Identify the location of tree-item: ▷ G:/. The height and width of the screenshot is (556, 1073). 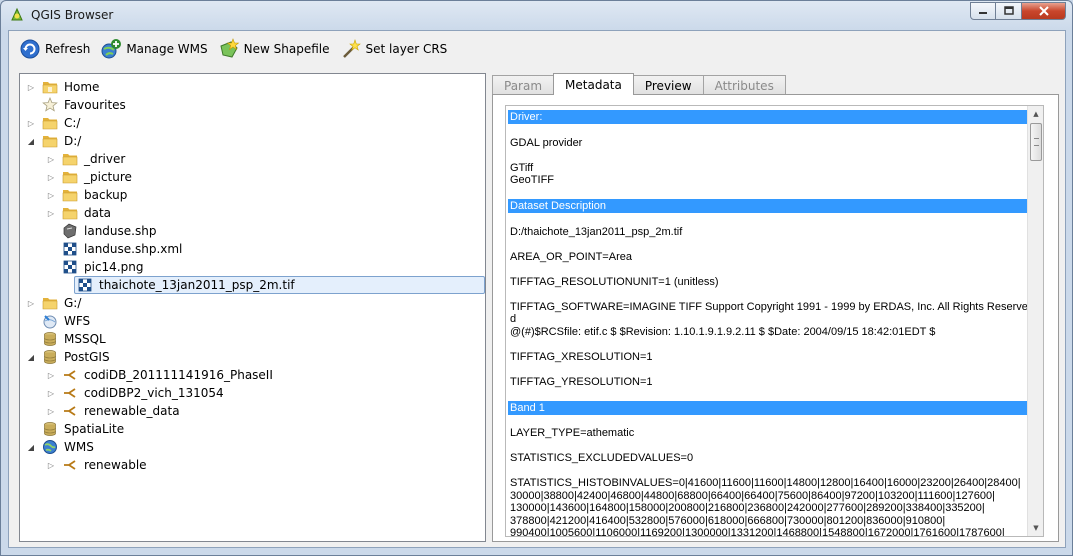
(53, 303).